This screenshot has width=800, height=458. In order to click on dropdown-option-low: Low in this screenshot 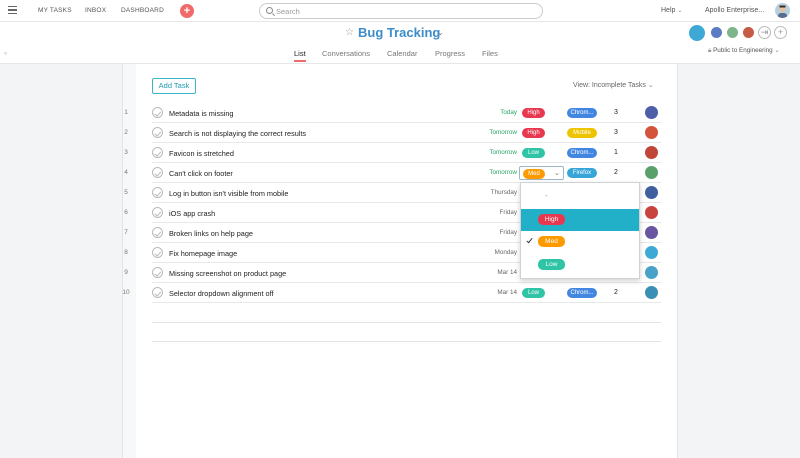, I will do `click(580, 265)`.